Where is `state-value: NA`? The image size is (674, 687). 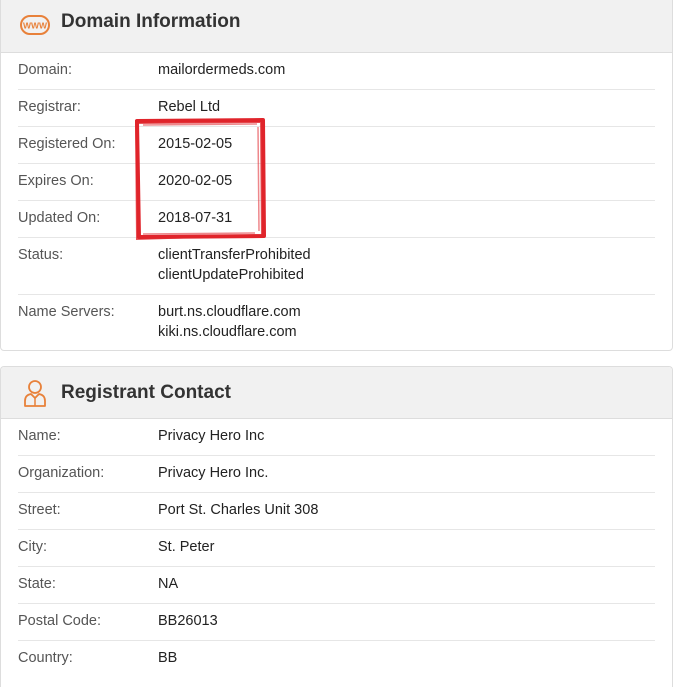 state-value: NA is located at coordinates (168, 584).